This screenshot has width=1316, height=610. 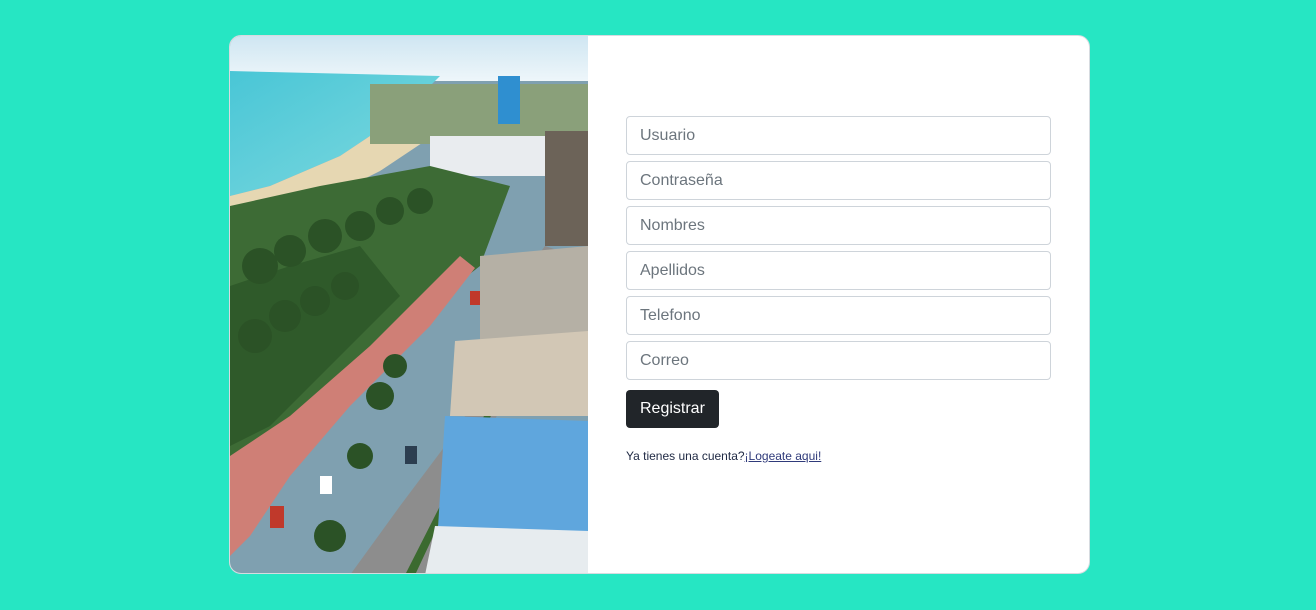 What do you see at coordinates (838, 315) in the screenshot?
I see `telefono-input` at bounding box center [838, 315].